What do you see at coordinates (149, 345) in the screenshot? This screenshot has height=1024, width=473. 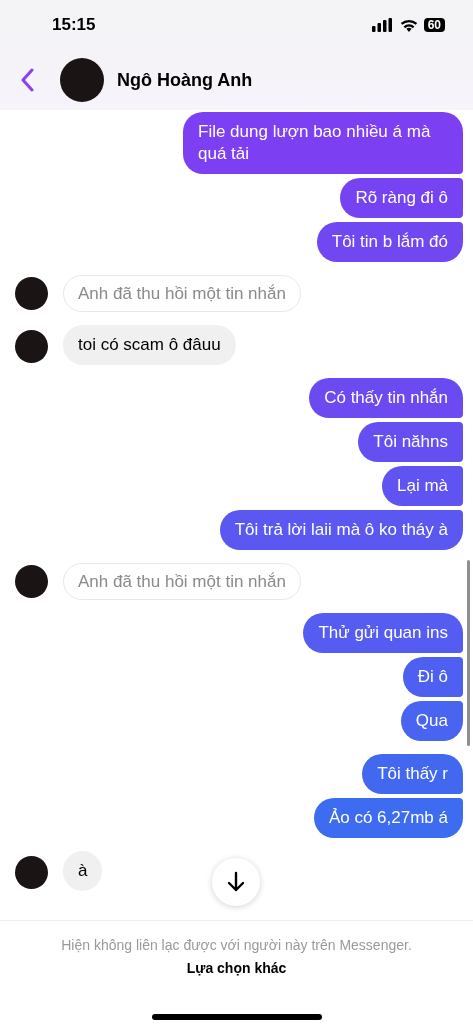 I see `received-message: toi có scam ô đâuu` at bounding box center [149, 345].